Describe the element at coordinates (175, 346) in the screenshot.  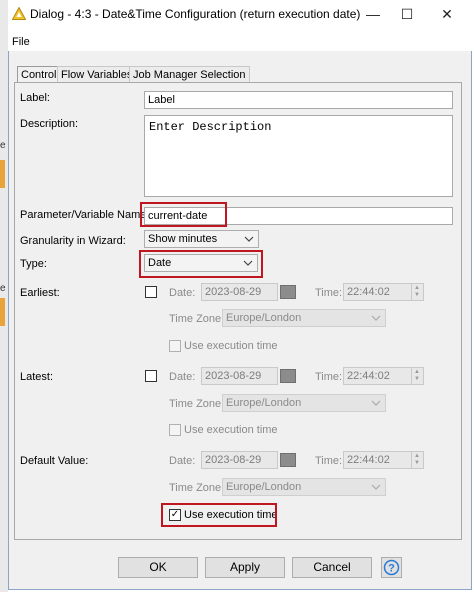
I see `earliest-use-exec-checkbox` at that location.